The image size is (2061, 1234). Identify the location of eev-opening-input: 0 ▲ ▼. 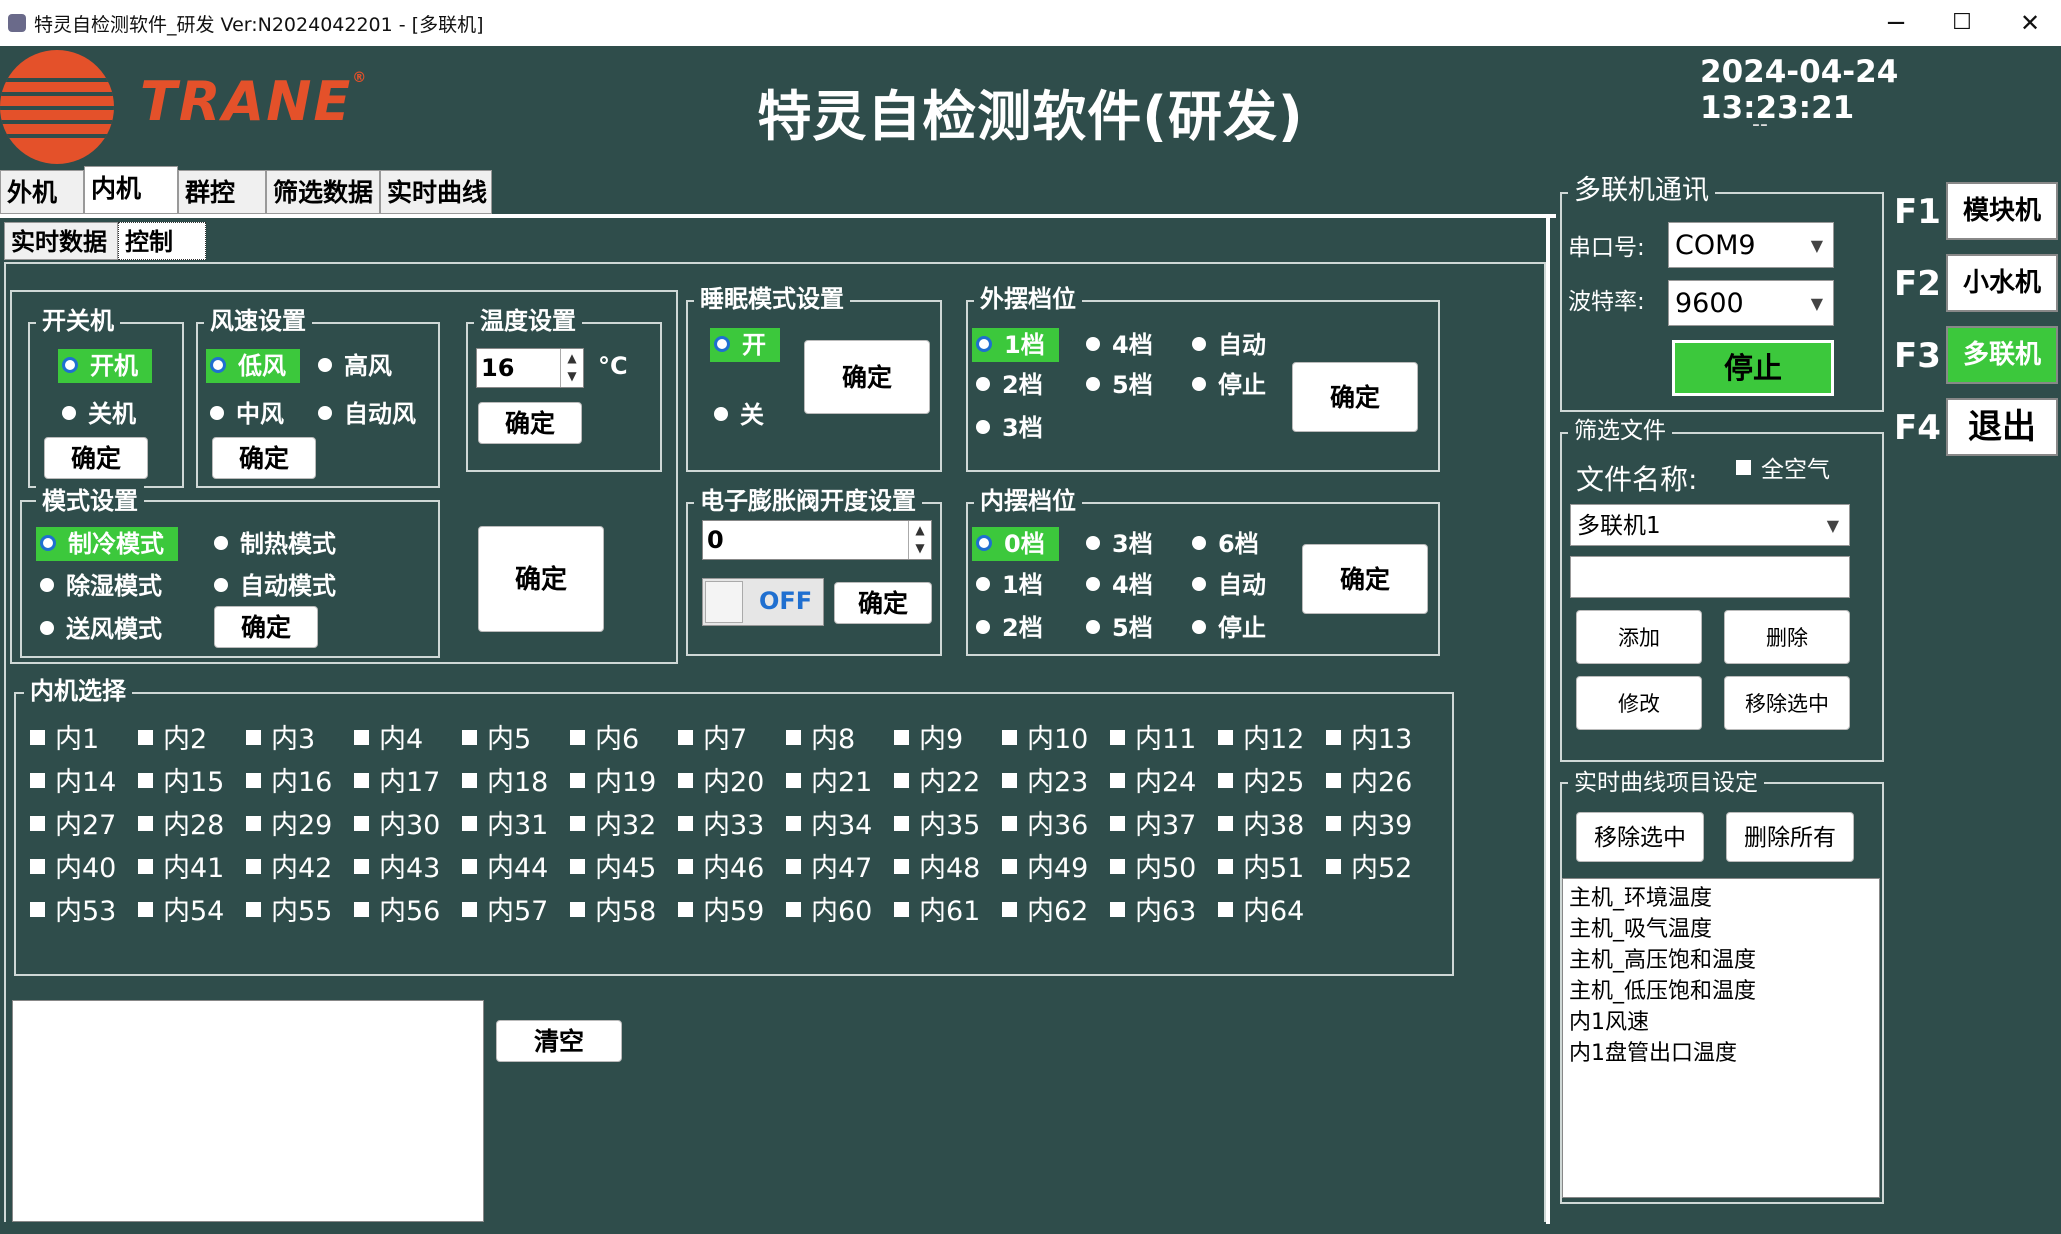
(817, 540).